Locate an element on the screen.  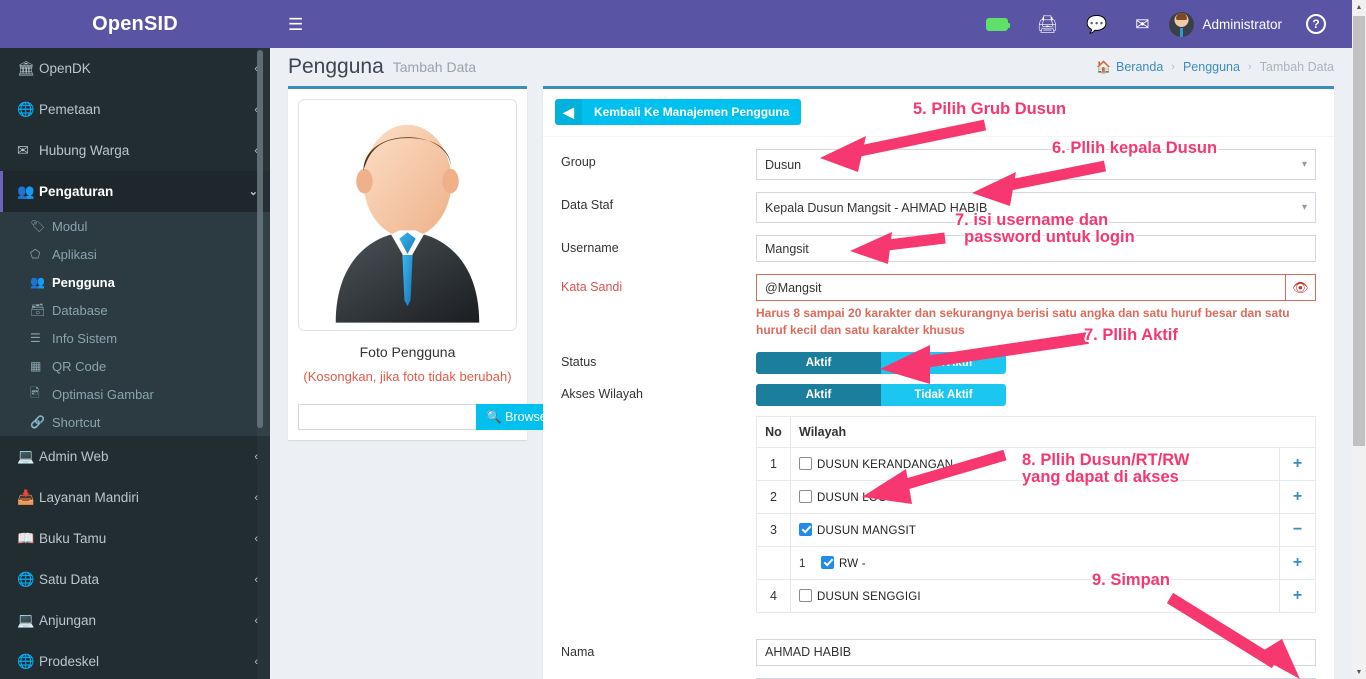
hamburger-icon: ☰ is located at coordinates (295, 24).